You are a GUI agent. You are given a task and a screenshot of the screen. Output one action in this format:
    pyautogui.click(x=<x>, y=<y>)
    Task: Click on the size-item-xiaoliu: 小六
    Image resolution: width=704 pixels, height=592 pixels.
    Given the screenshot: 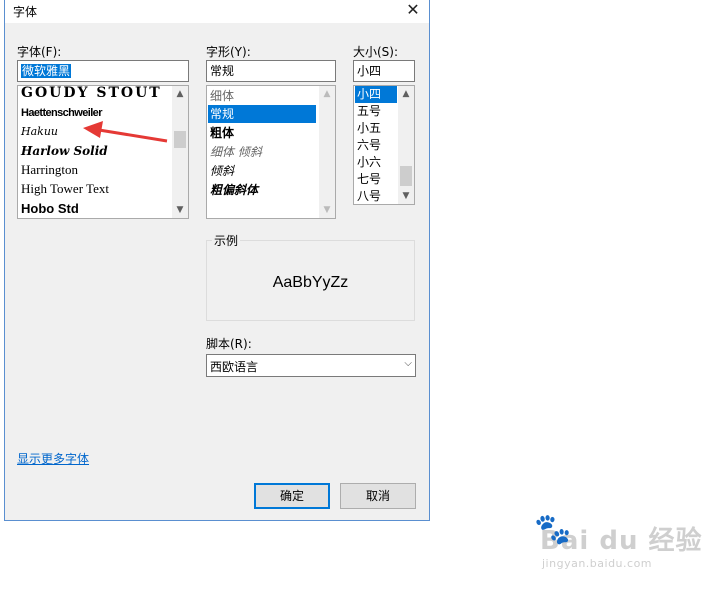 What is the action you would take?
    pyautogui.click(x=368, y=162)
    